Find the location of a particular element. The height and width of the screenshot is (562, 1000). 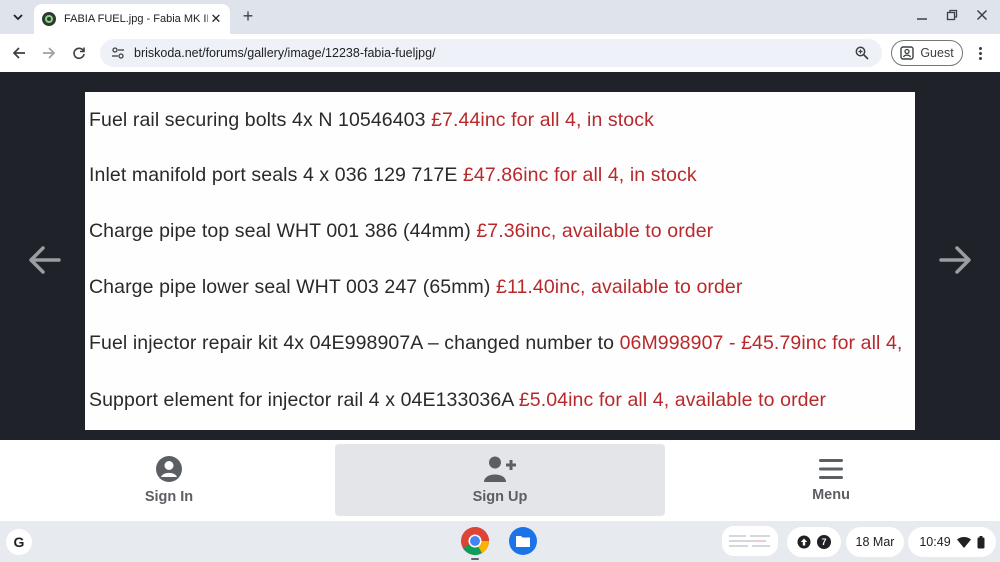

chevron-down-icon is located at coordinates (18, 17).